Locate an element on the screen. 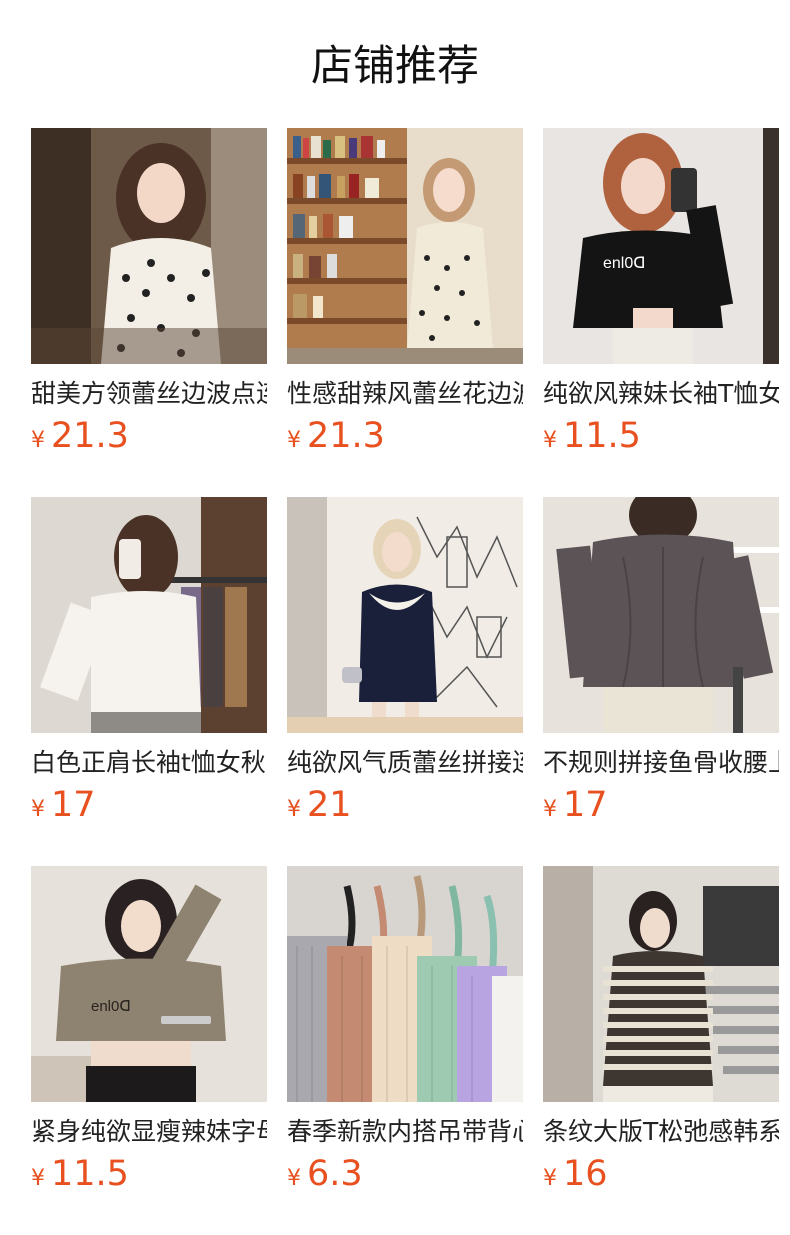  product-card: 纯欲风气质蕾丝拼接连衣裙 ¥21 is located at coordinates (405, 681).